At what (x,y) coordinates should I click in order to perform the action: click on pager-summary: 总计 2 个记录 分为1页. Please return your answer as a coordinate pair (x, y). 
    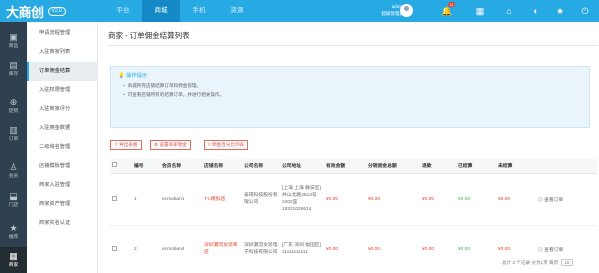
    Looking at the image, I should click on (525, 262).